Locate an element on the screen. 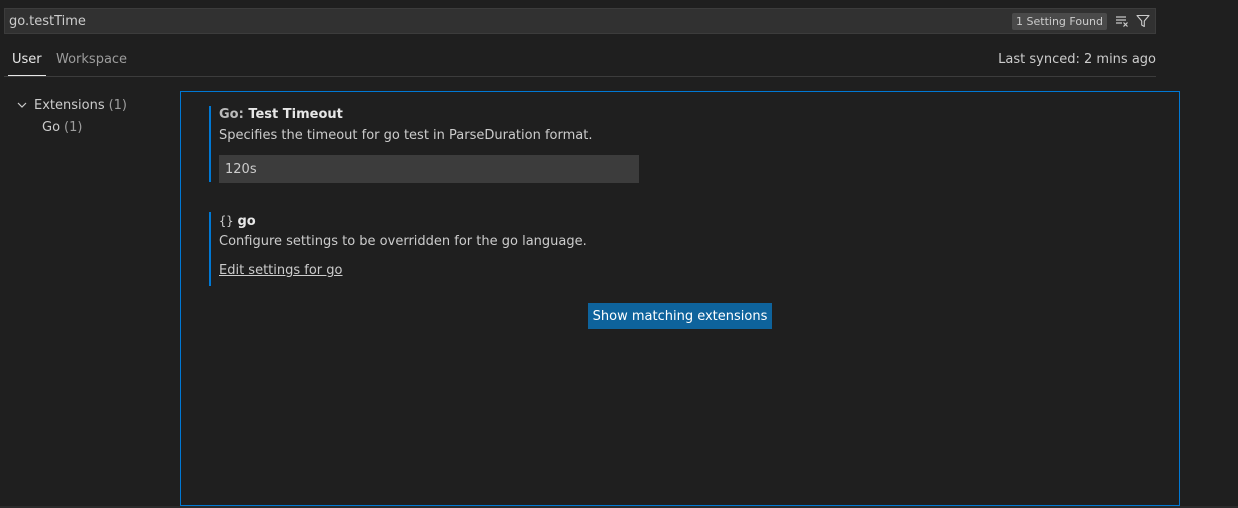 The image size is (1238, 508). edit-settings-for-go-link: Edit settings for go is located at coordinates (281, 270).